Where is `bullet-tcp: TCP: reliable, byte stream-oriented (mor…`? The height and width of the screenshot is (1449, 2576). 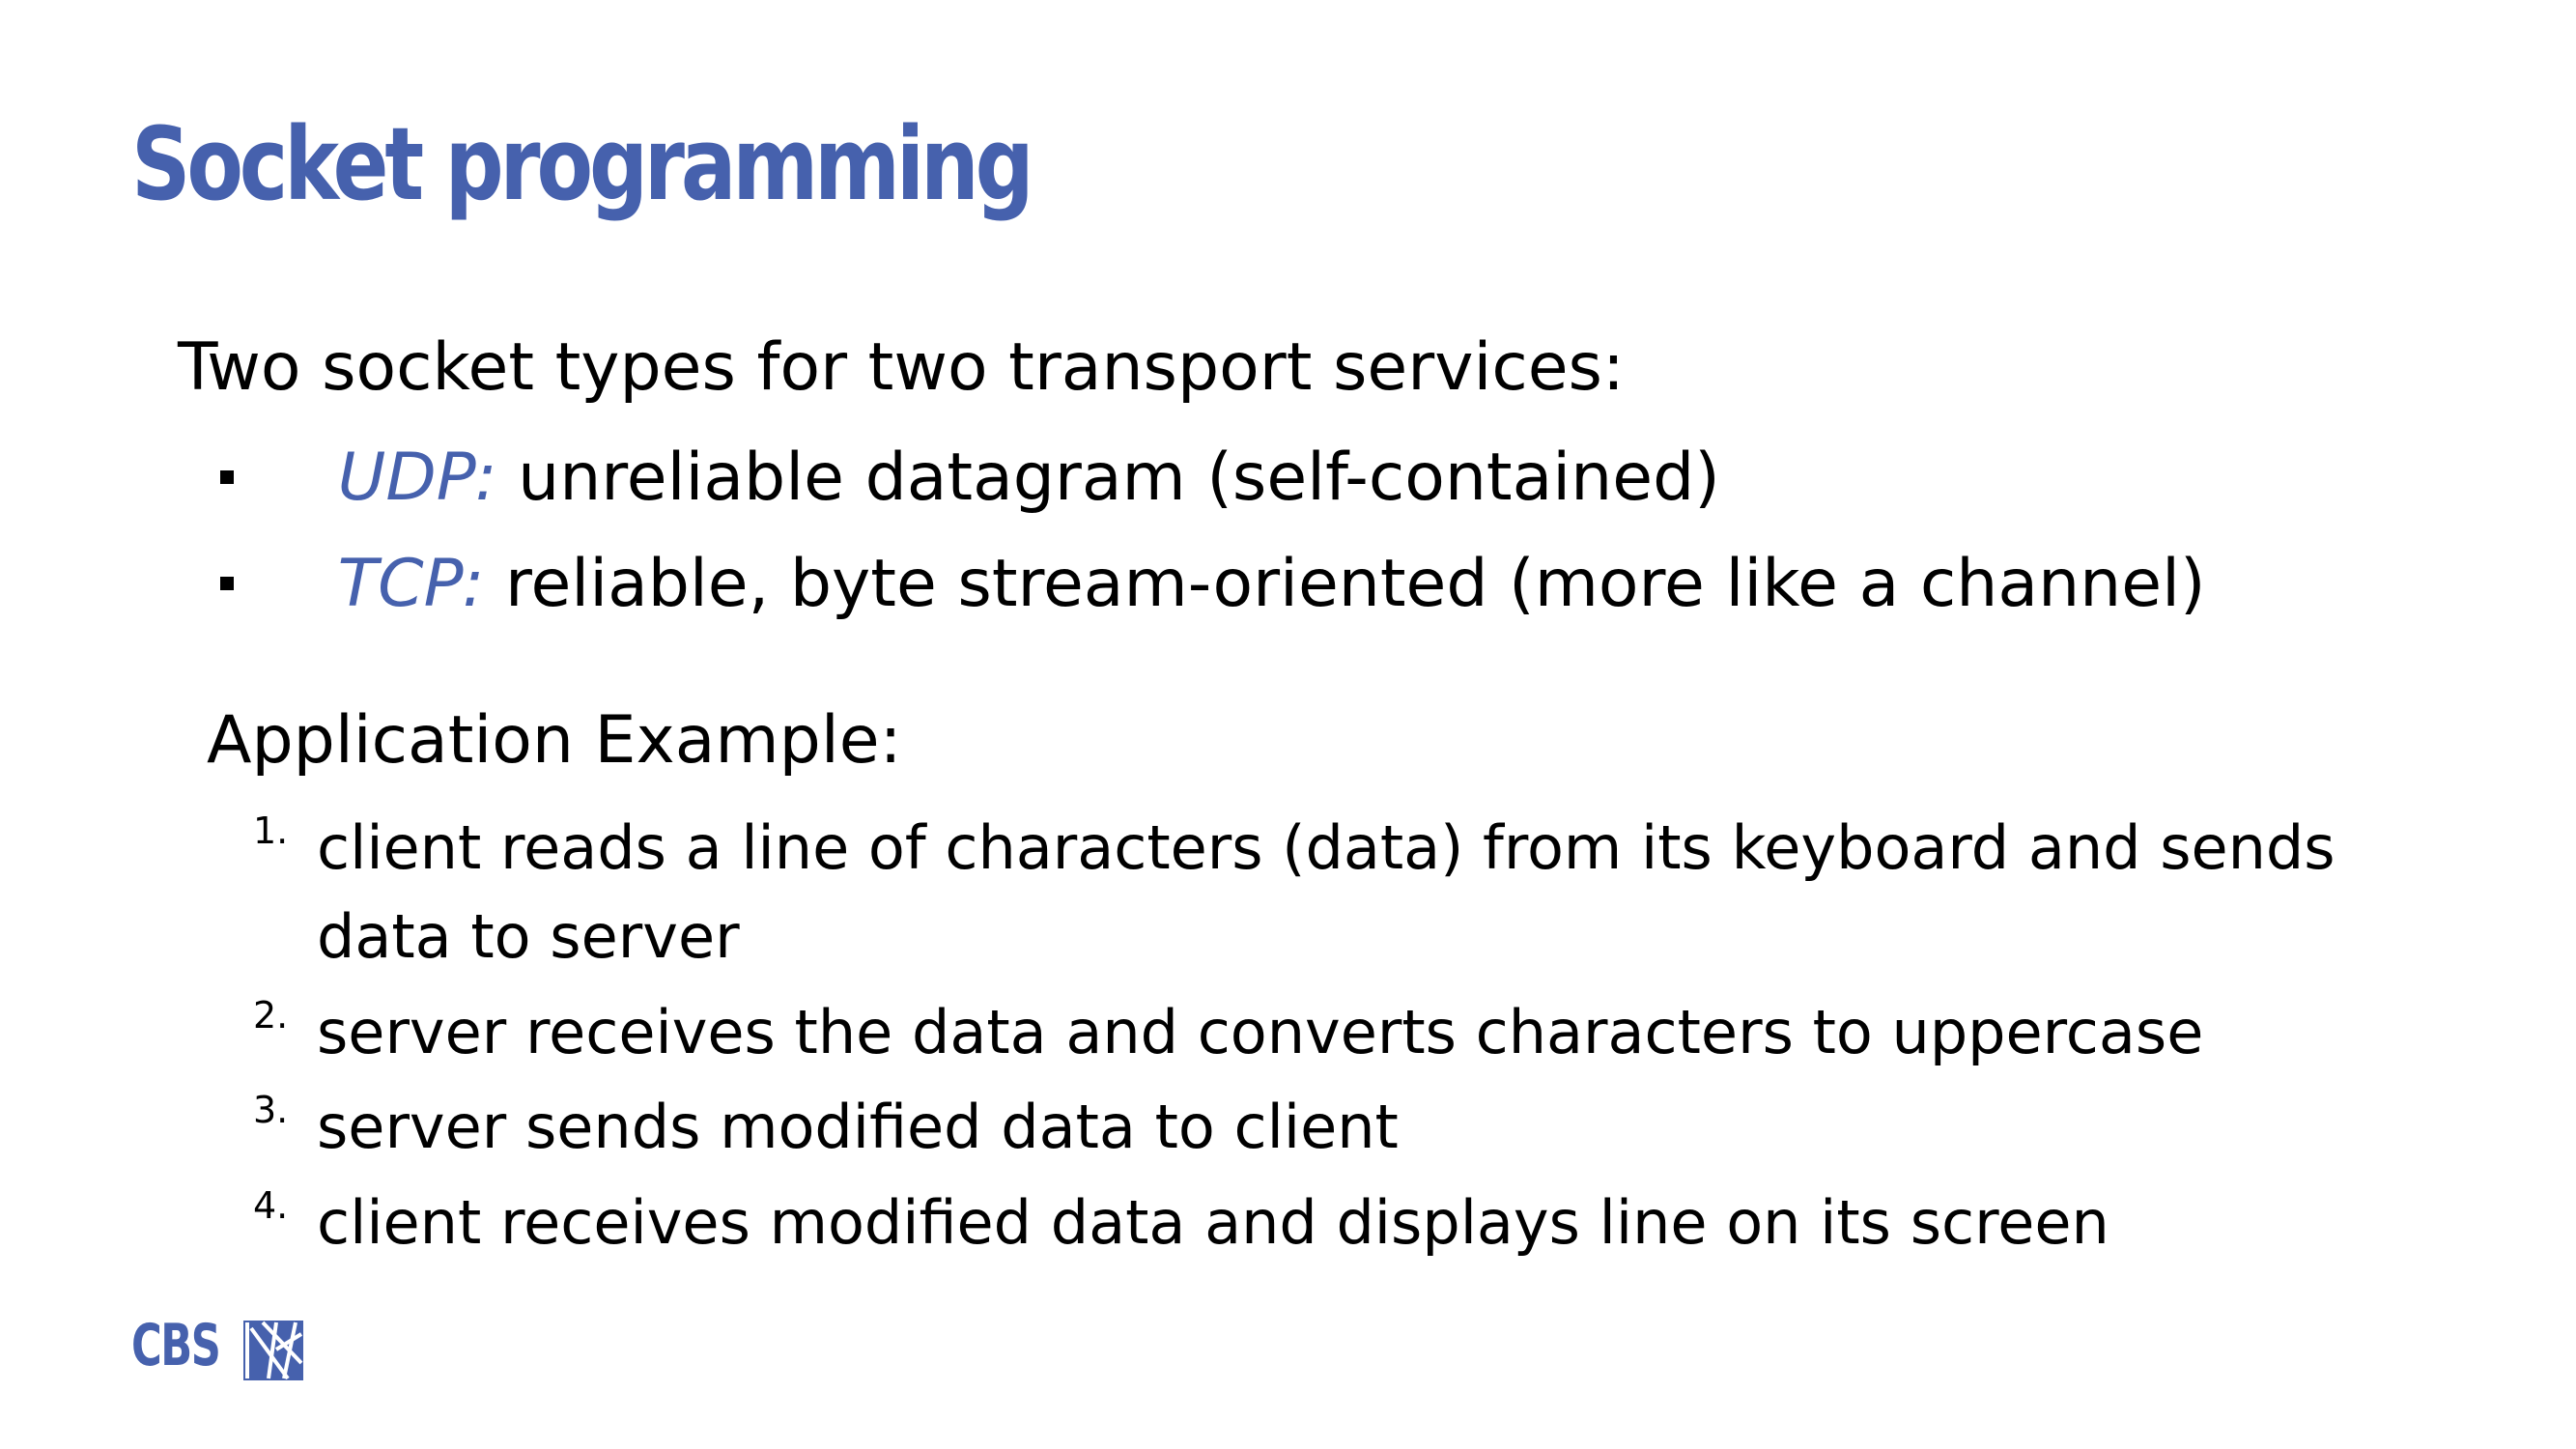 bullet-tcp: TCP: reliable, byte stream-oriented (mor… is located at coordinates (1213, 584).